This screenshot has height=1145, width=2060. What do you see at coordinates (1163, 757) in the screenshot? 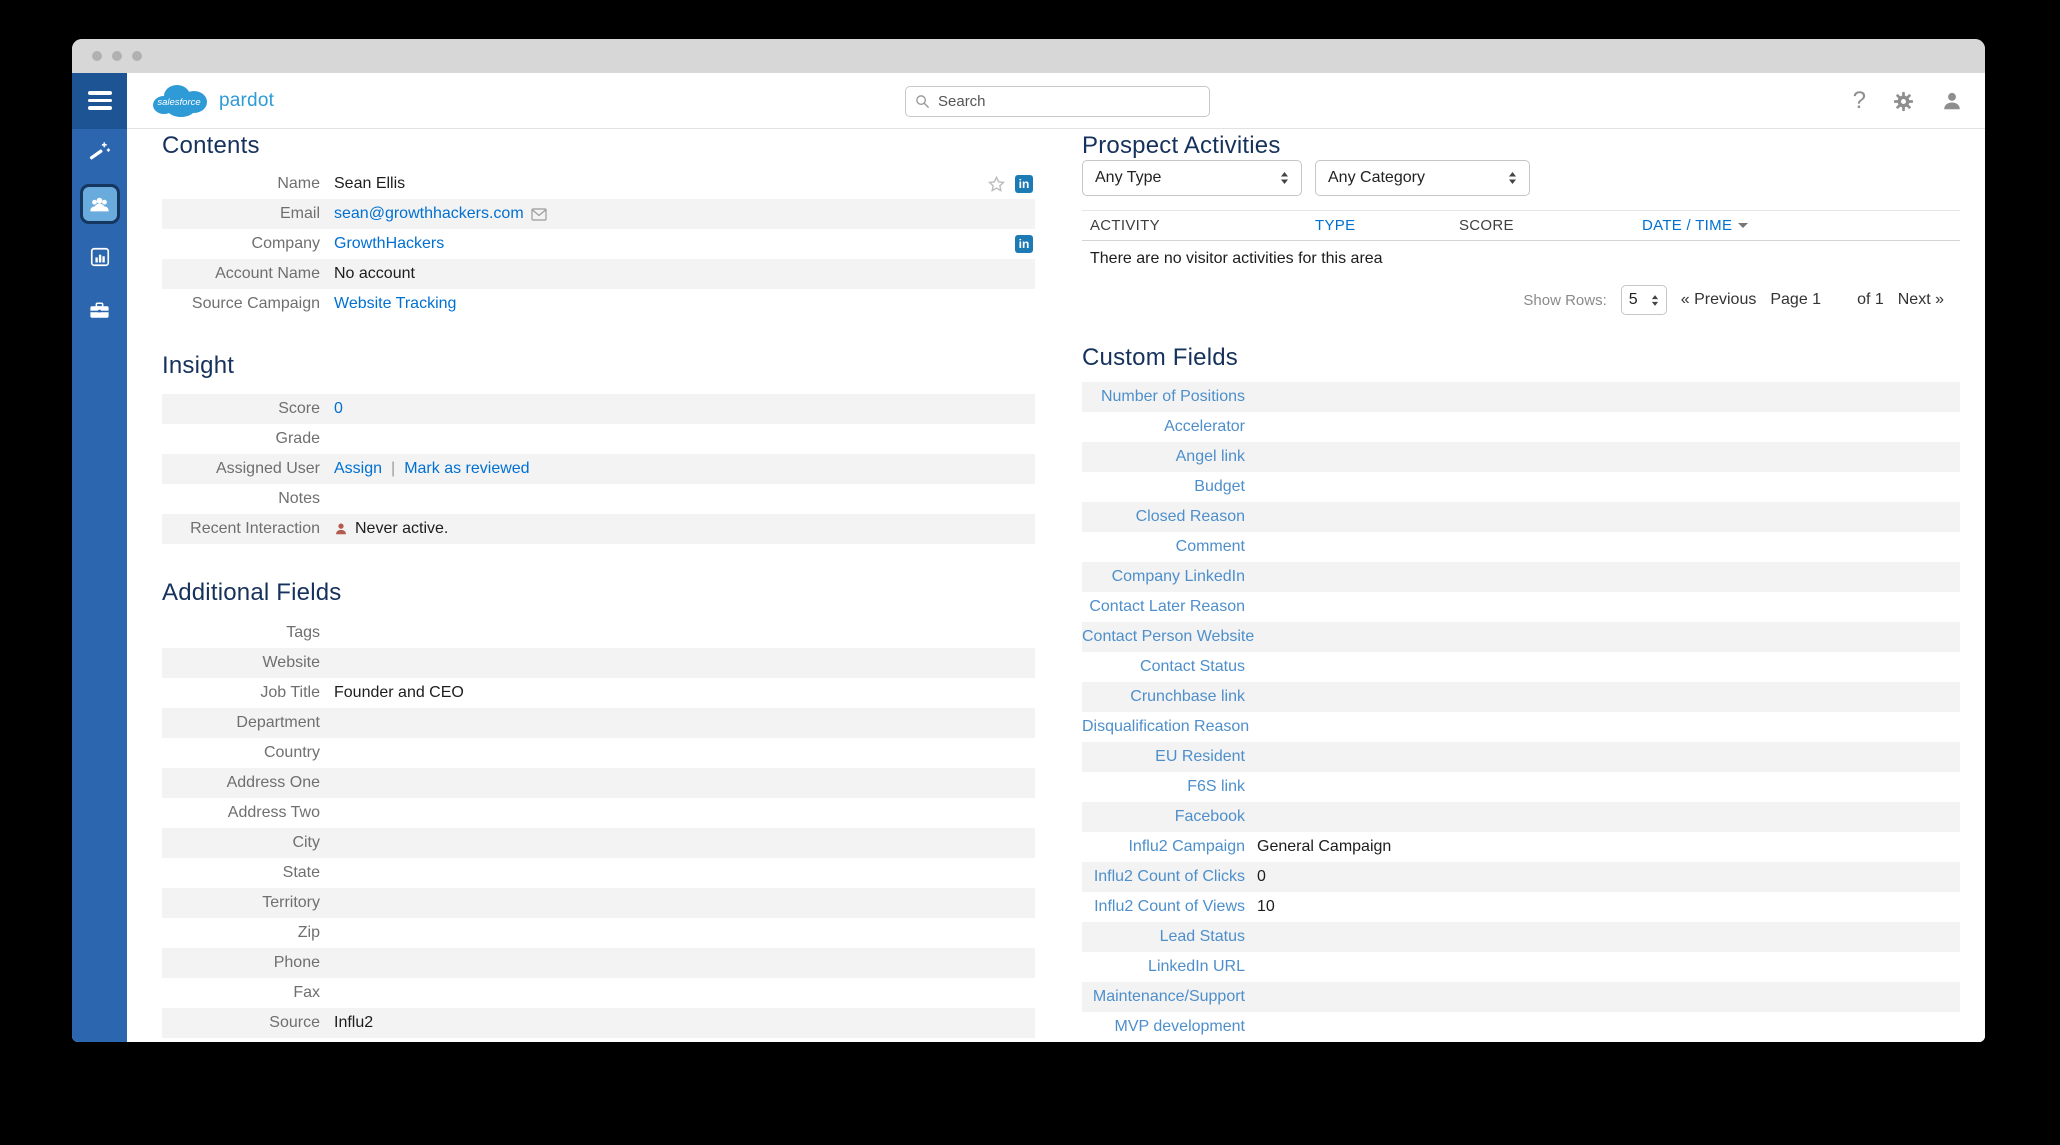
I see `custom-field-link: EU Resident` at bounding box center [1163, 757].